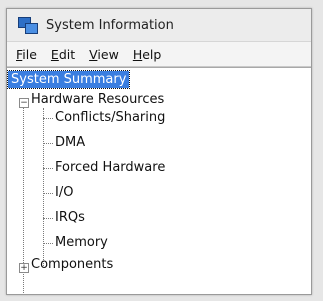 The width and height of the screenshot is (323, 301). Describe the element at coordinates (110, 25) in the screenshot. I see `window-title: System Information` at that location.